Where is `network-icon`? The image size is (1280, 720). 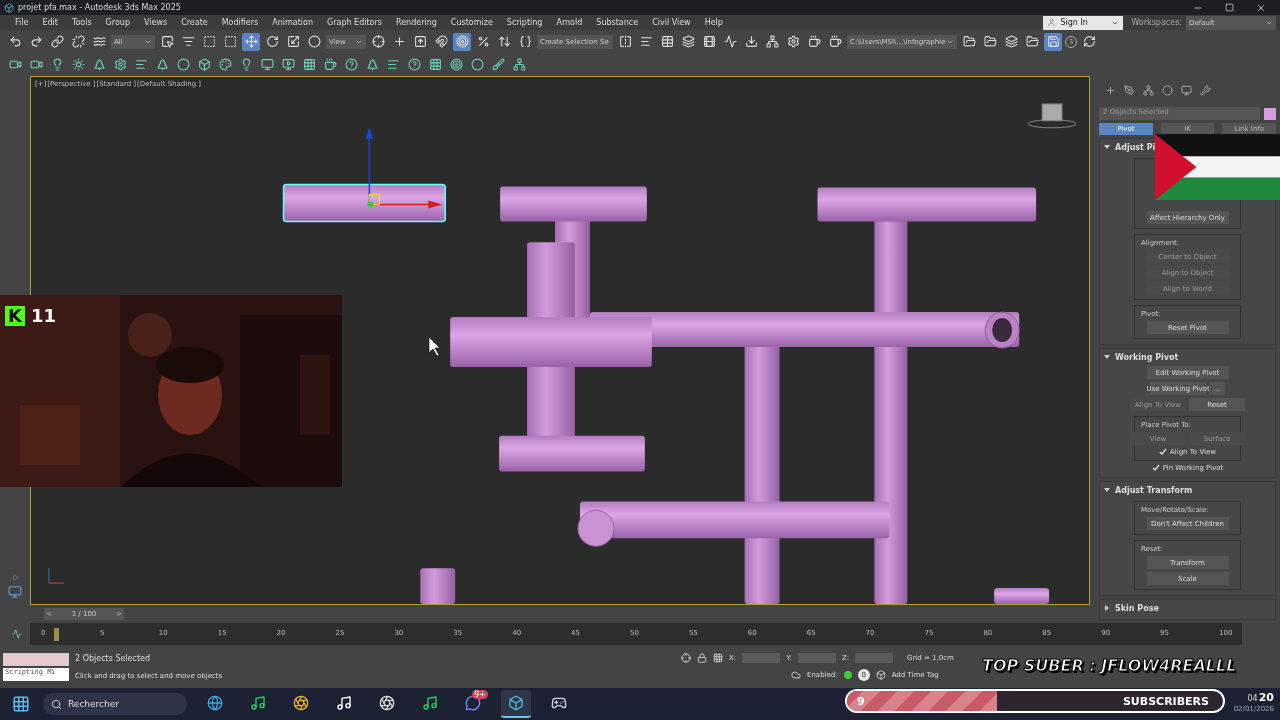 network-icon is located at coordinates (772, 41).